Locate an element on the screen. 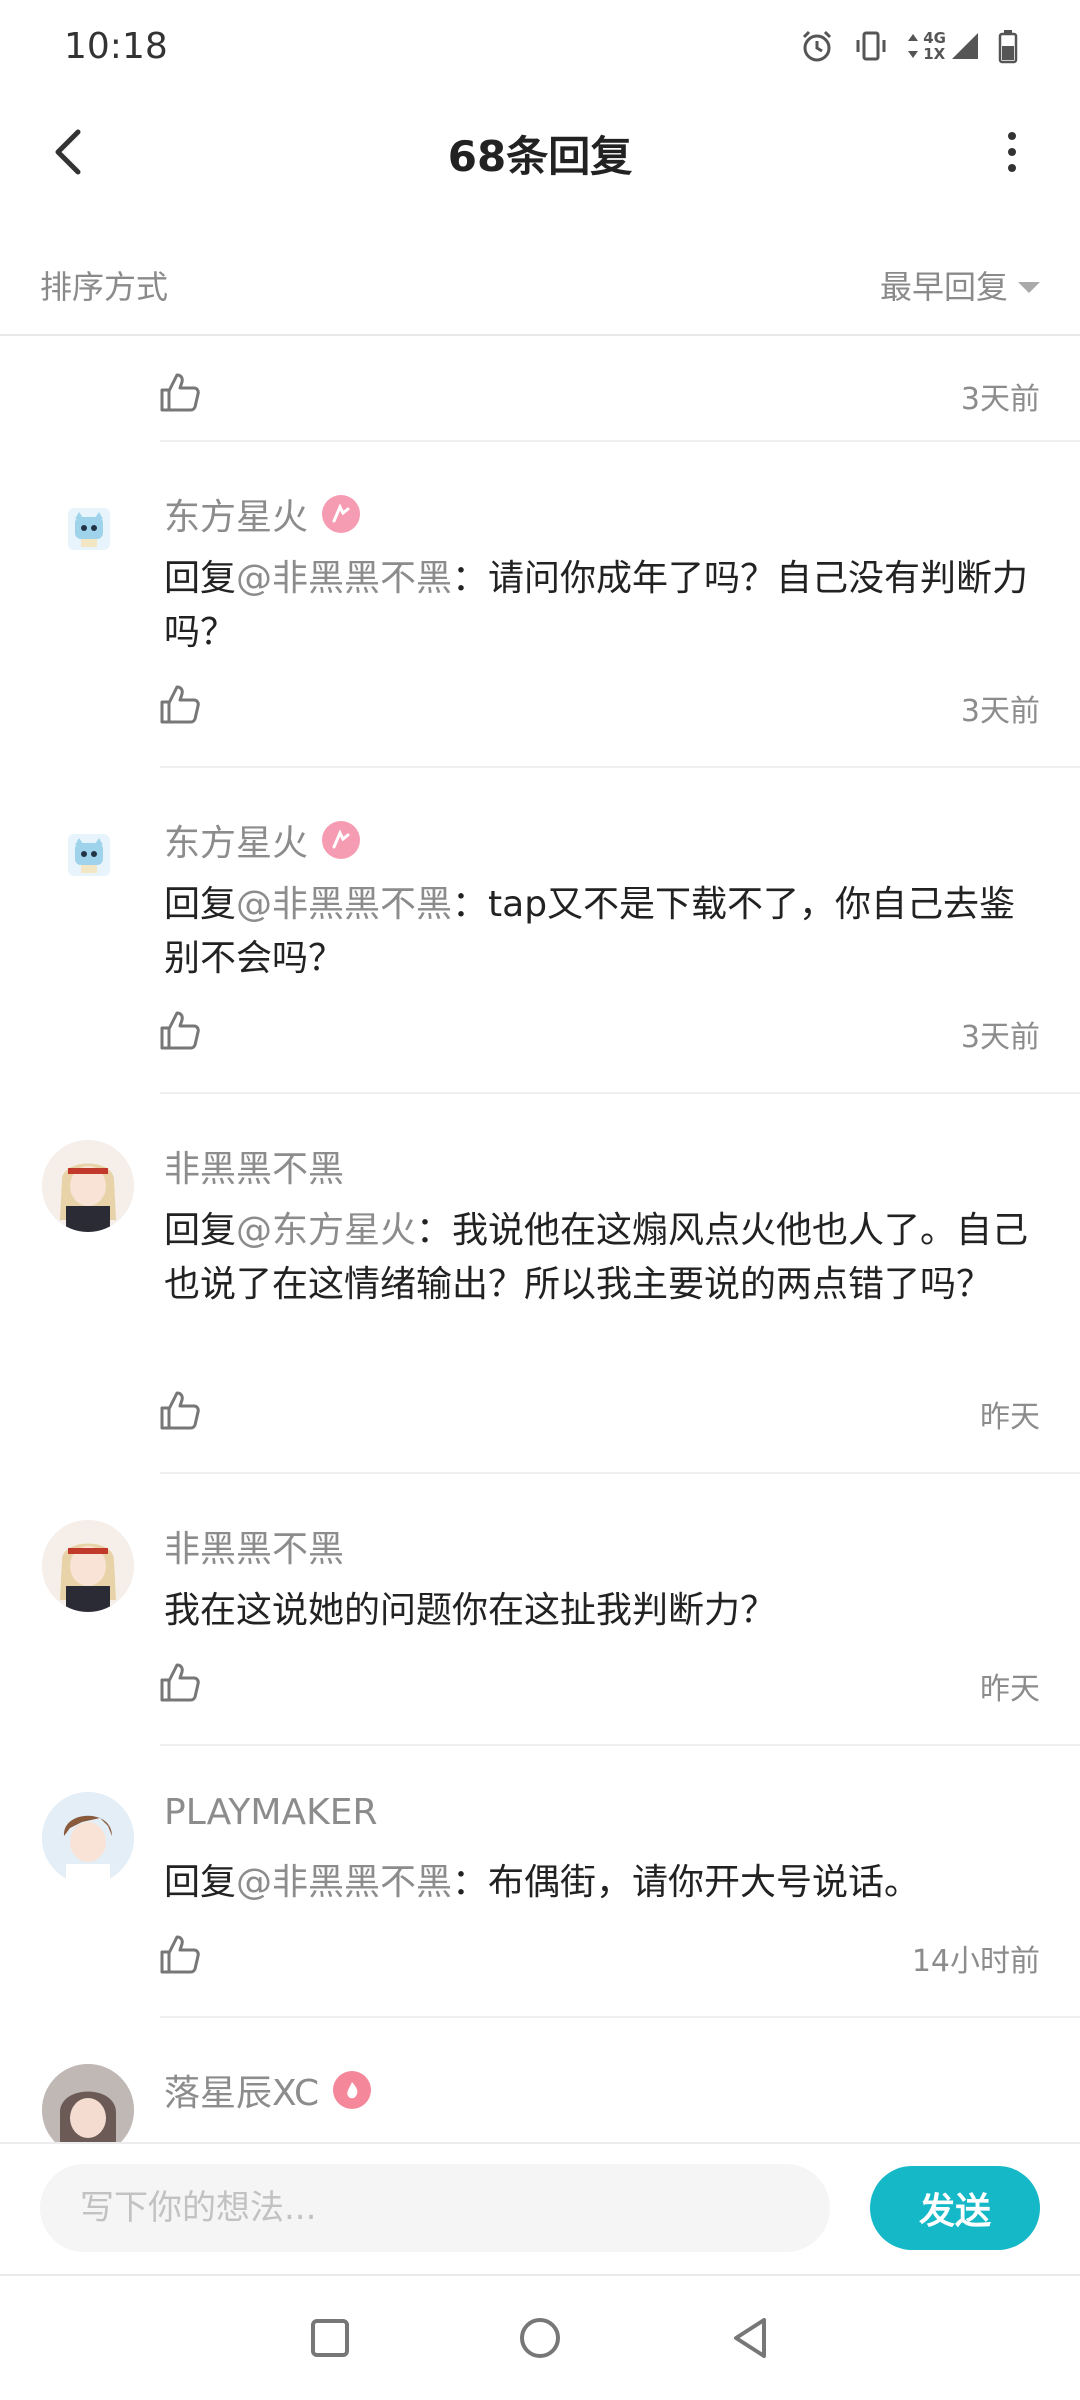  home-button is located at coordinates (540, 2338).